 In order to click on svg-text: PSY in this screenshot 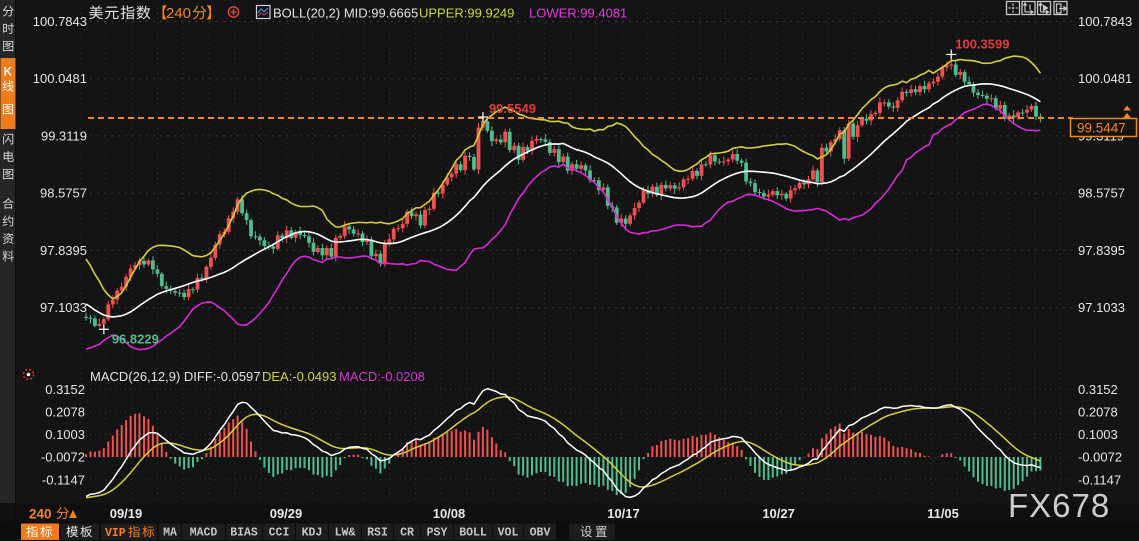, I will do `click(437, 533)`.